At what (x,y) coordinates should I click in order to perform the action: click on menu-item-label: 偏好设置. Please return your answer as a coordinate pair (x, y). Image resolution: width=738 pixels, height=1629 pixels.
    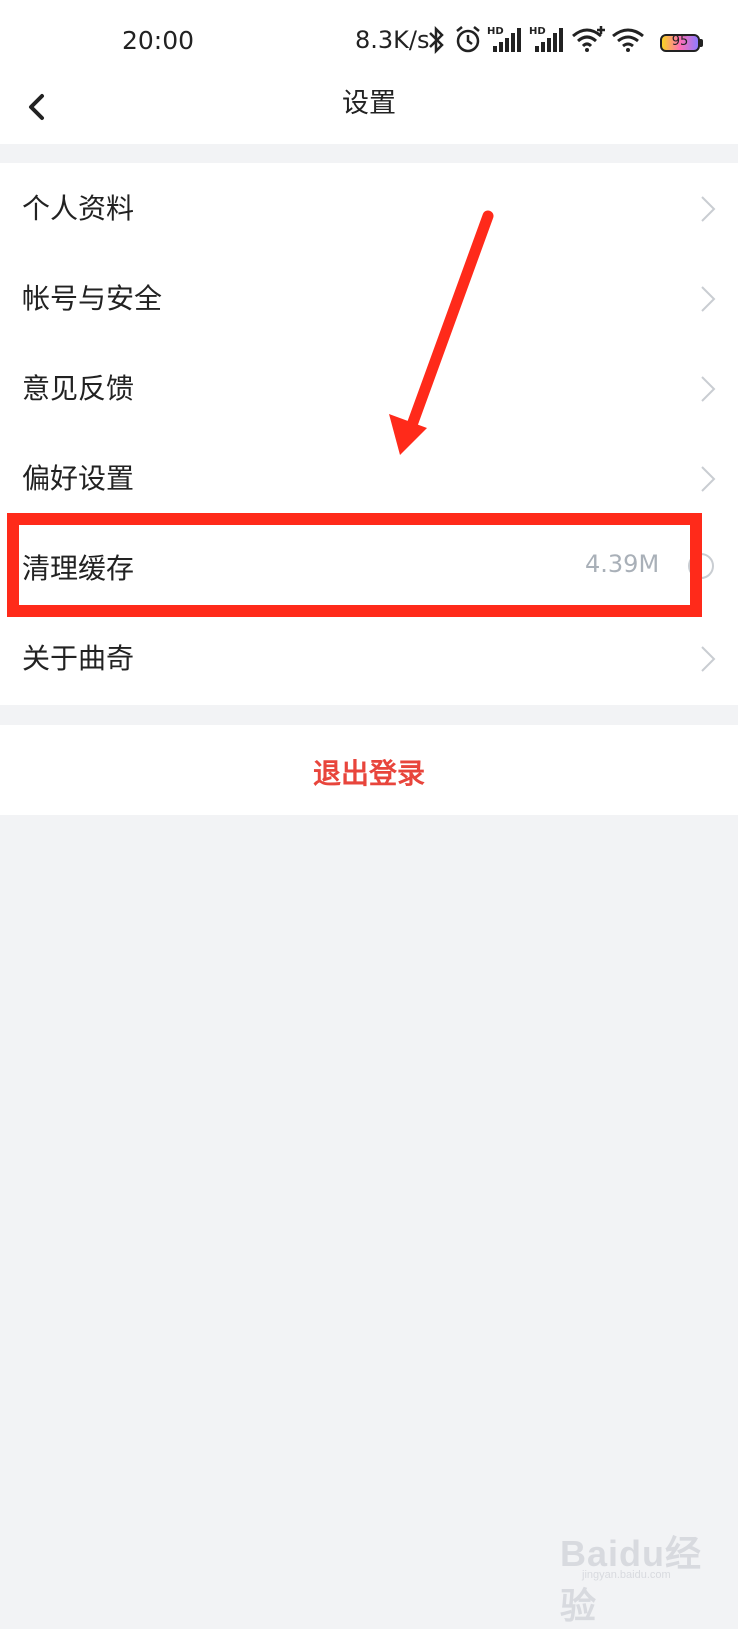
    Looking at the image, I should click on (78, 478).